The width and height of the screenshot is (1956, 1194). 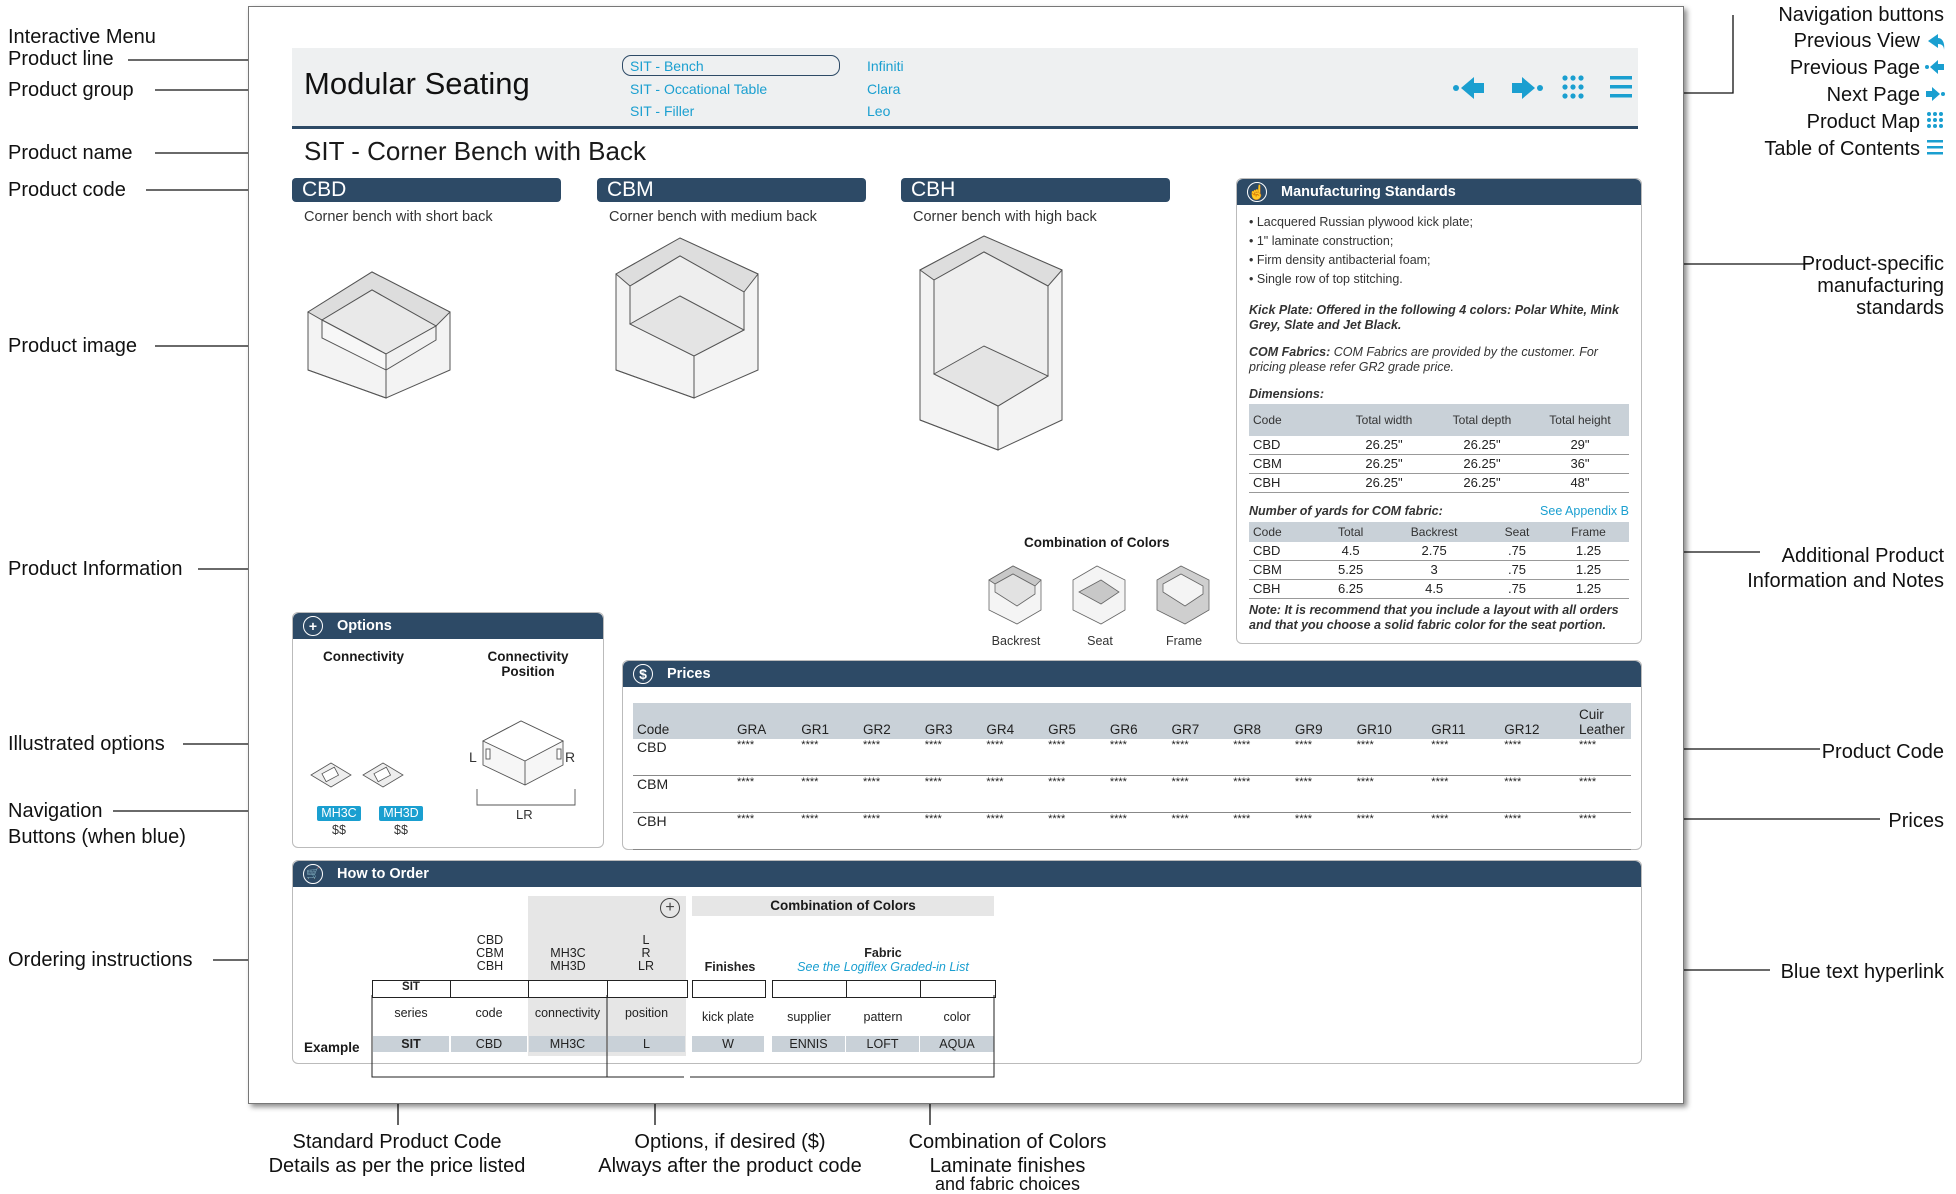 I want to click on menu-item-sit-filler: SIT - Filler, so click(x=662, y=111).